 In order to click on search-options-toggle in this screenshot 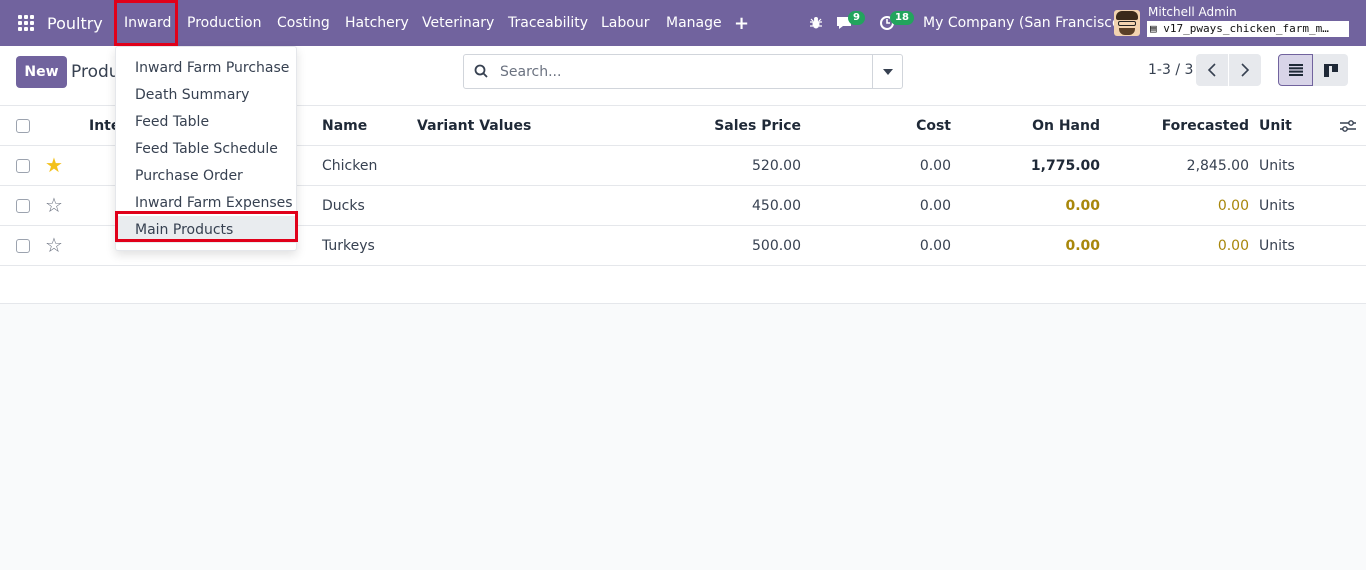, I will do `click(887, 71)`.